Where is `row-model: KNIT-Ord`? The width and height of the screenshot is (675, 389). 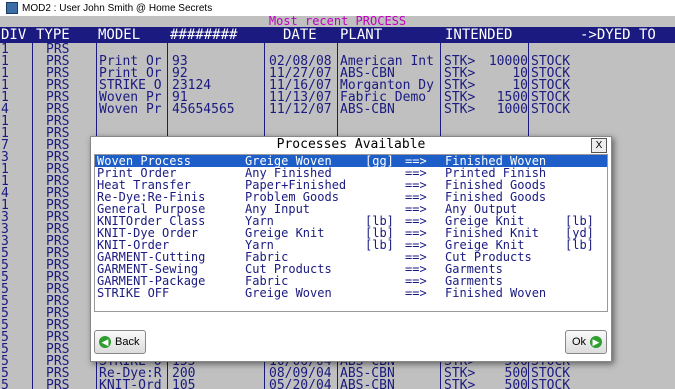
row-model: KNIT-Ord is located at coordinates (130, 383).